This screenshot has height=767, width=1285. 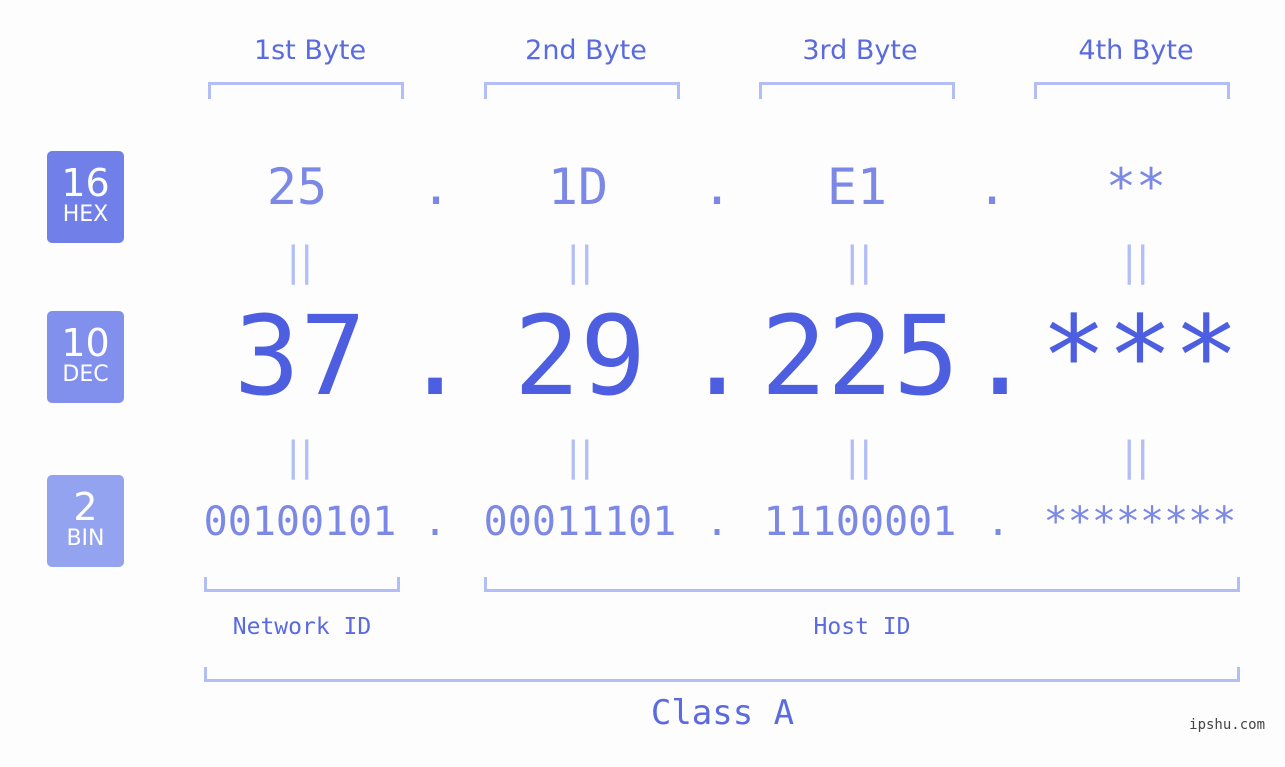 What do you see at coordinates (85, 214) in the screenshot?
I see `hex-badge-label: HEX` at bounding box center [85, 214].